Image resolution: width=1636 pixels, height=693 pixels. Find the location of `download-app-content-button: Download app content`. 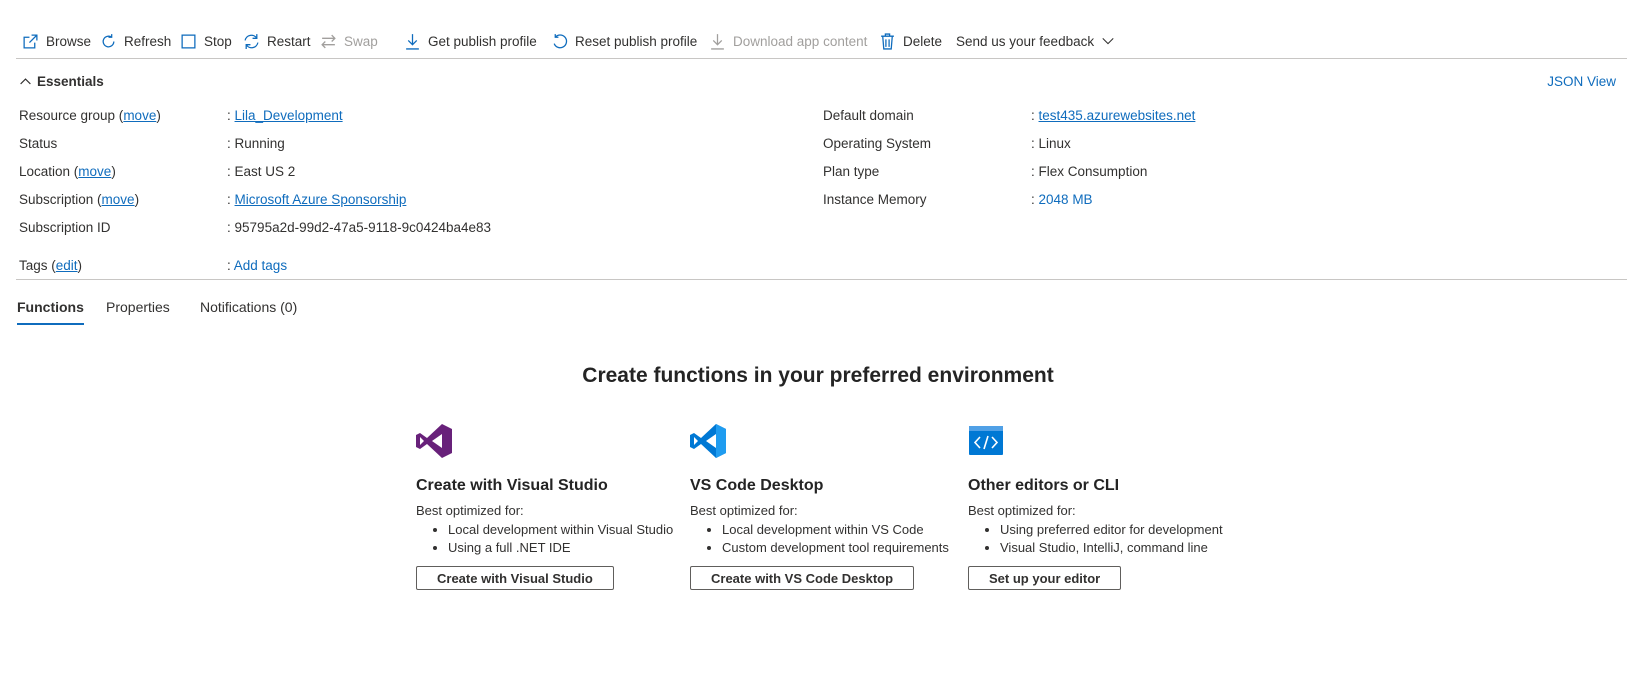

download-app-content-button: Download app content is located at coordinates (788, 41).